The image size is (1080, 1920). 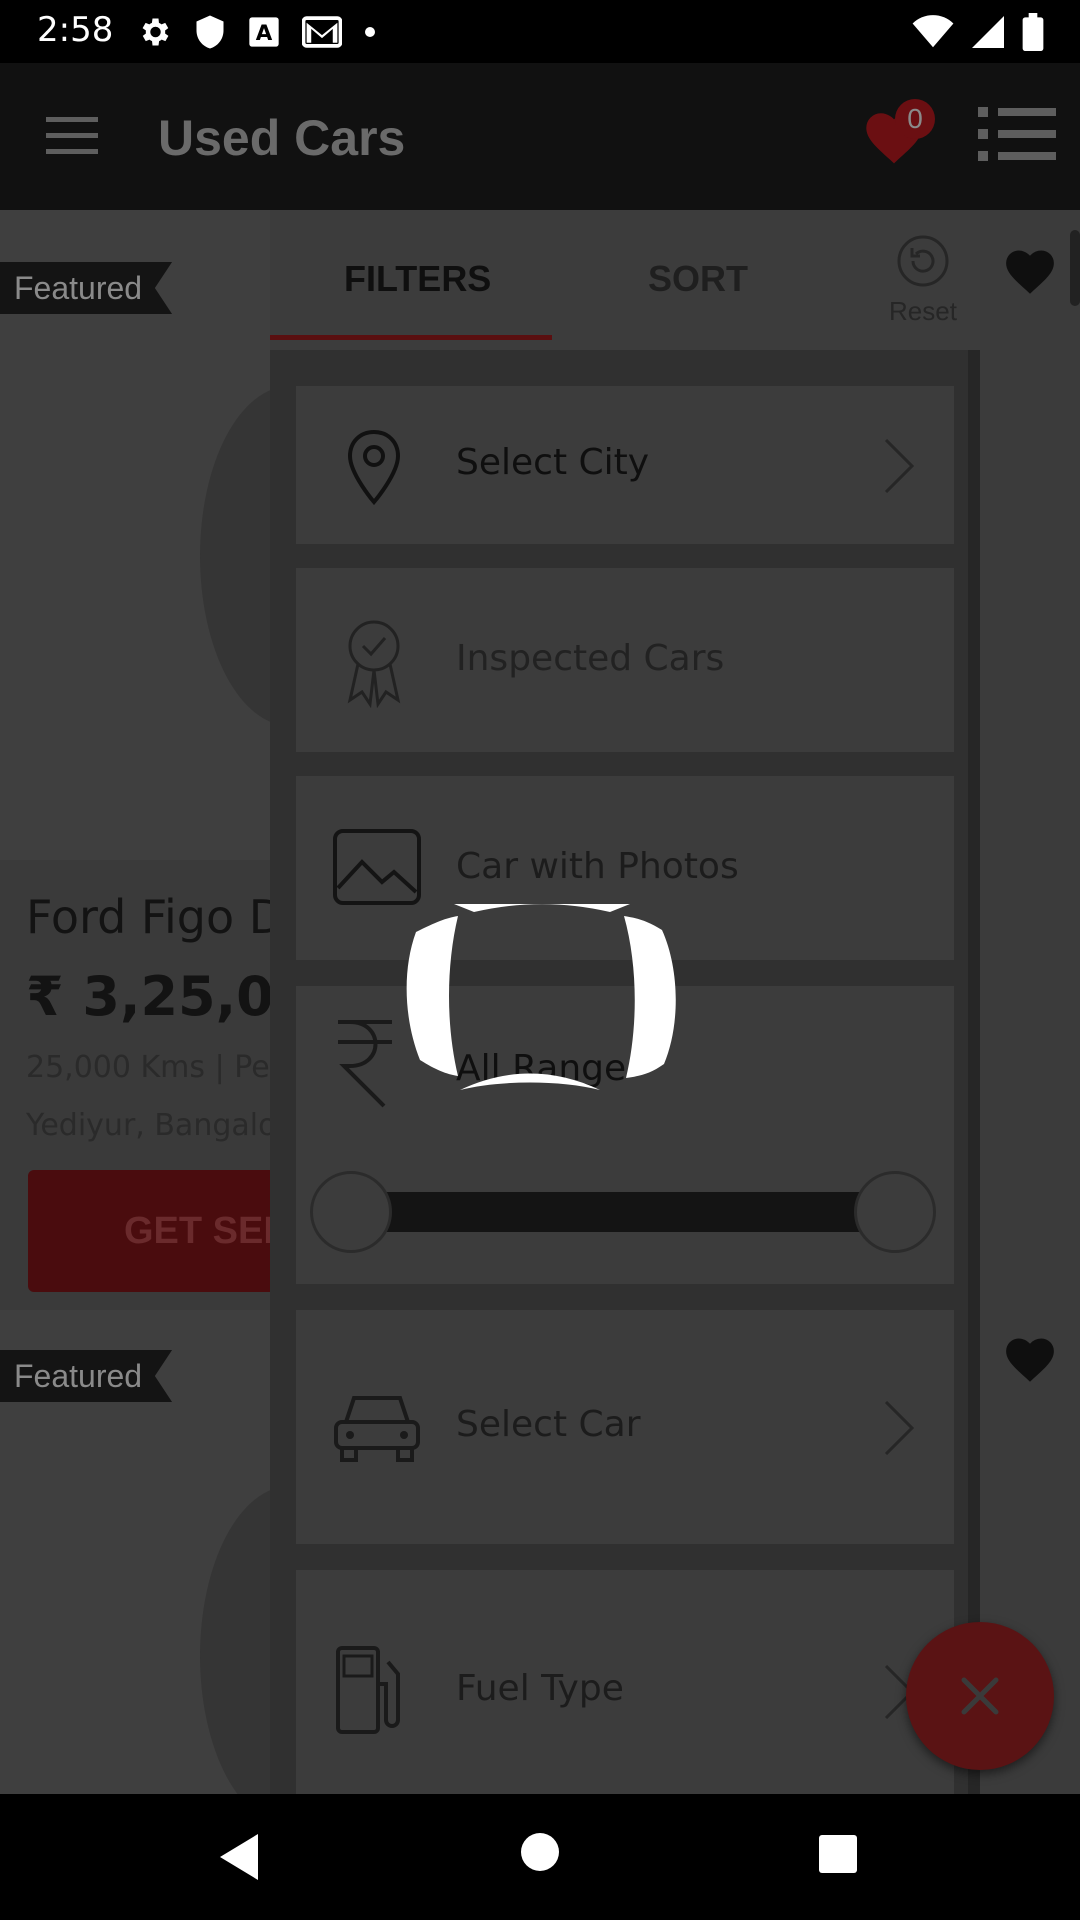 I want to click on home-icon, so click(x=540, y=1852).